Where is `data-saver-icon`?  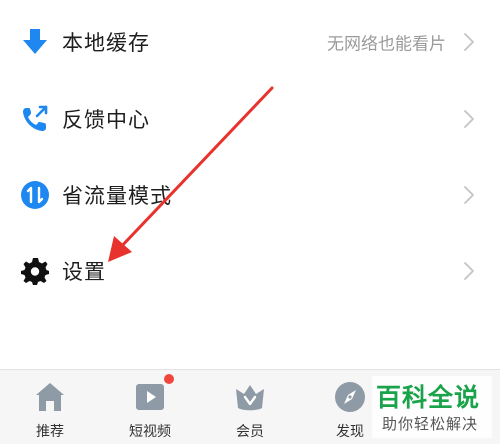 data-saver-icon is located at coordinates (35, 195).